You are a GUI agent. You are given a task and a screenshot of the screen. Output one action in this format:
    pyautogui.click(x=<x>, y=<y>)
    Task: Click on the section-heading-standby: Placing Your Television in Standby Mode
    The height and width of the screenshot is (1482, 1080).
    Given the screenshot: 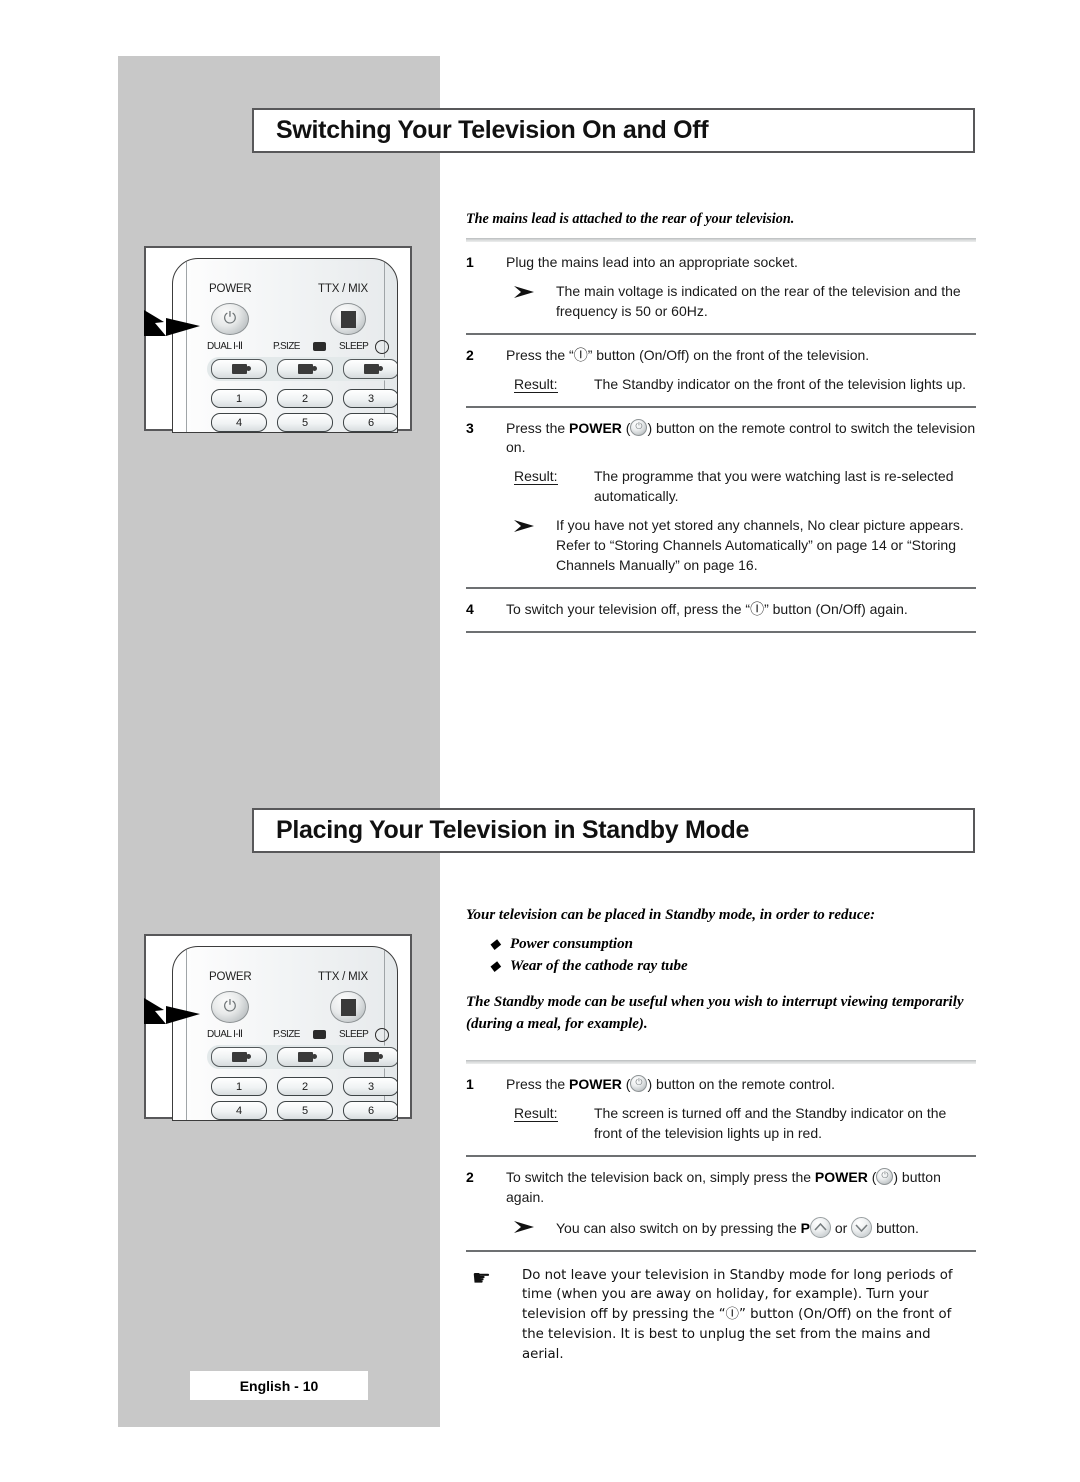 What is the action you would take?
    pyautogui.click(x=613, y=830)
    